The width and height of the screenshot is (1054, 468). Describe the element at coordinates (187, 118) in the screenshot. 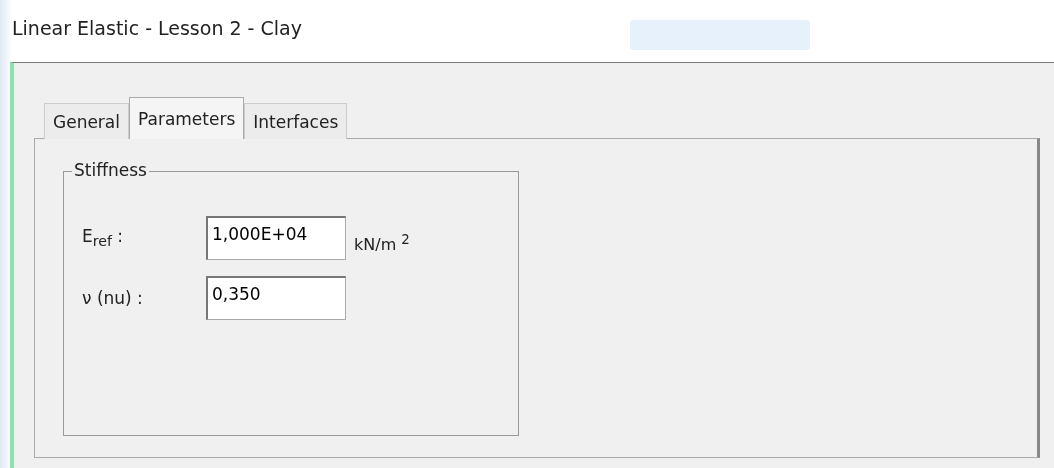

I see `tab: Parameters` at that location.